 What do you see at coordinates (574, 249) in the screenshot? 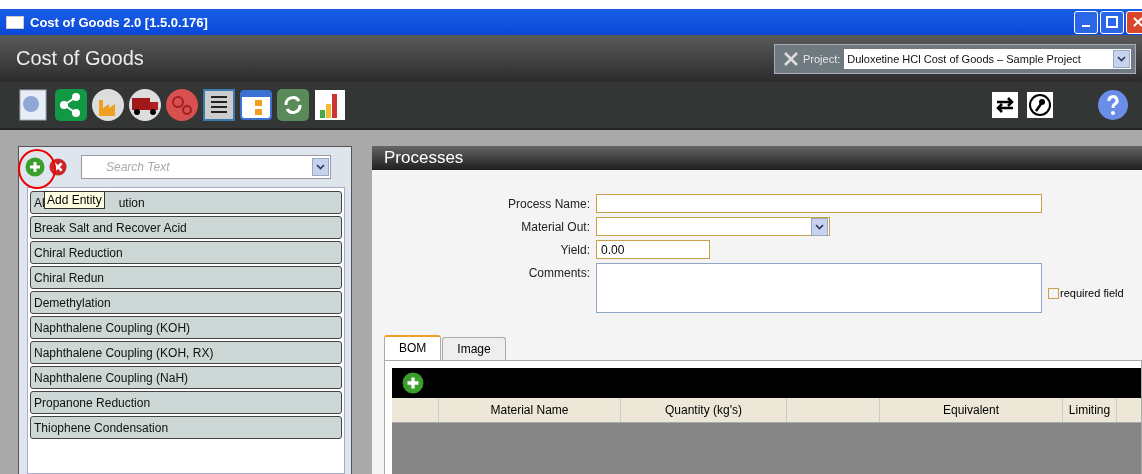
I see `field-label: Yield:` at bounding box center [574, 249].